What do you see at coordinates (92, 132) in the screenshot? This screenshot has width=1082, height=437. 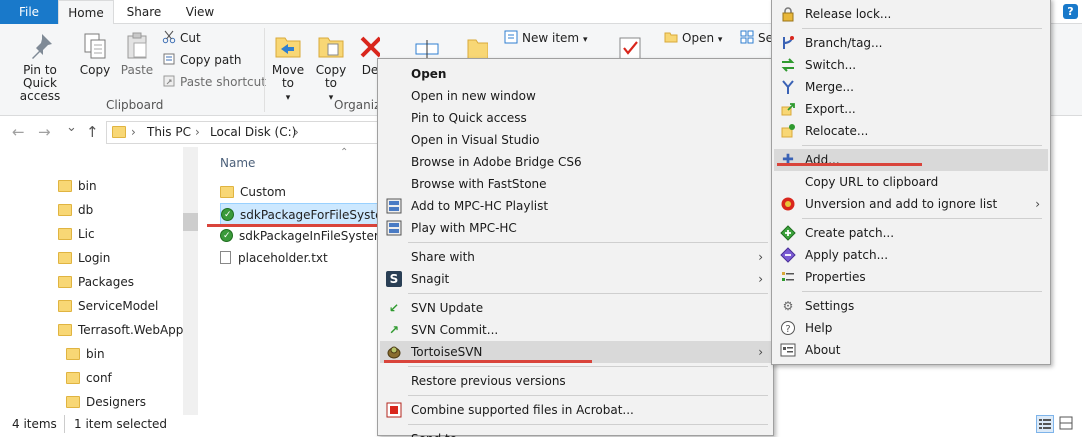 I see `up-arrow-icon: ↑` at bounding box center [92, 132].